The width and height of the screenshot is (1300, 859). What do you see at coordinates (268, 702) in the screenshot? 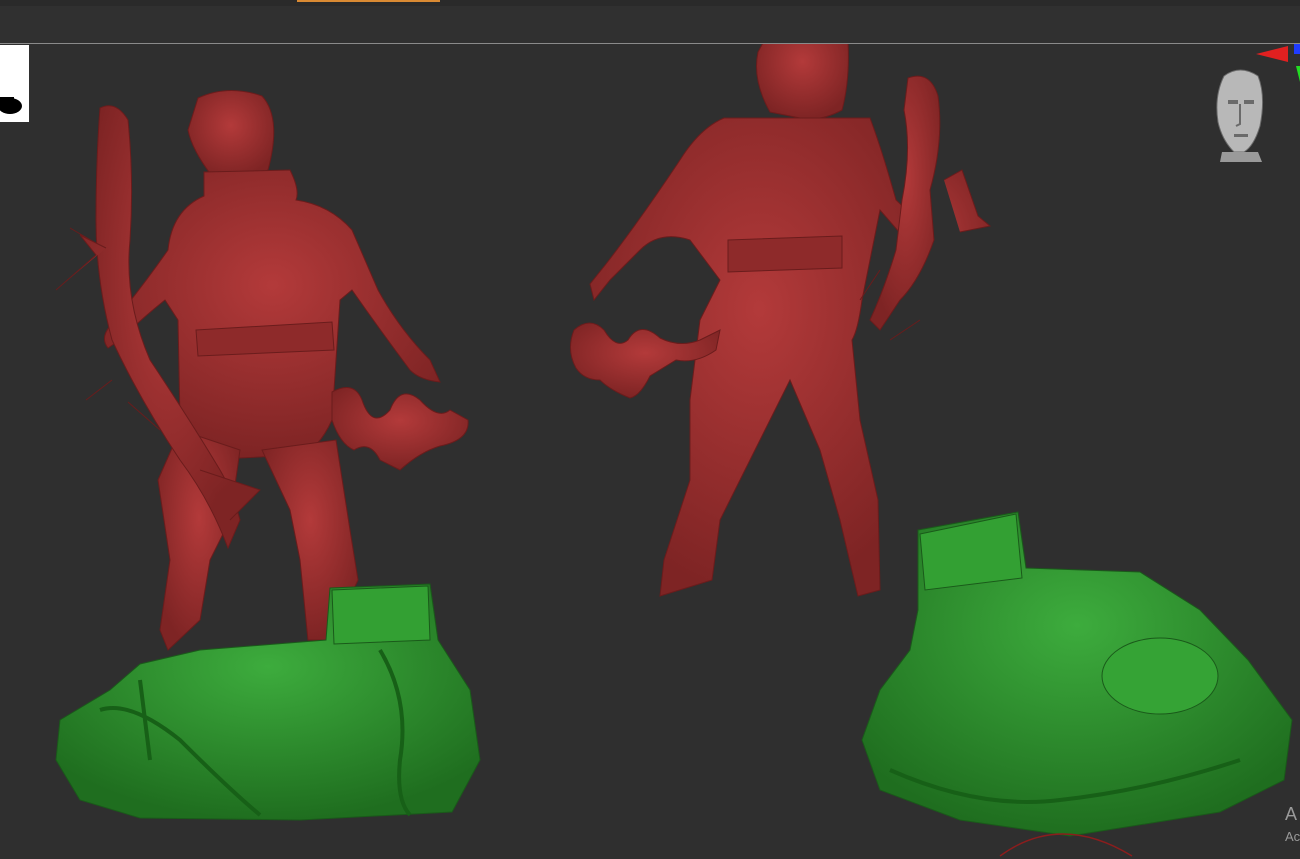
I see `base-left` at bounding box center [268, 702].